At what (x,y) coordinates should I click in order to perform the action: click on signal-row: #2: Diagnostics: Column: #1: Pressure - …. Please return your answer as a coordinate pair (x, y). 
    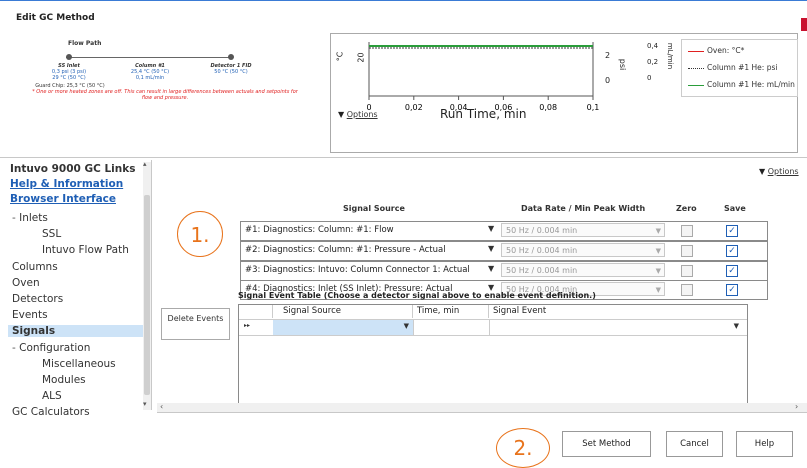
    Looking at the image, I should click on (504, 251).